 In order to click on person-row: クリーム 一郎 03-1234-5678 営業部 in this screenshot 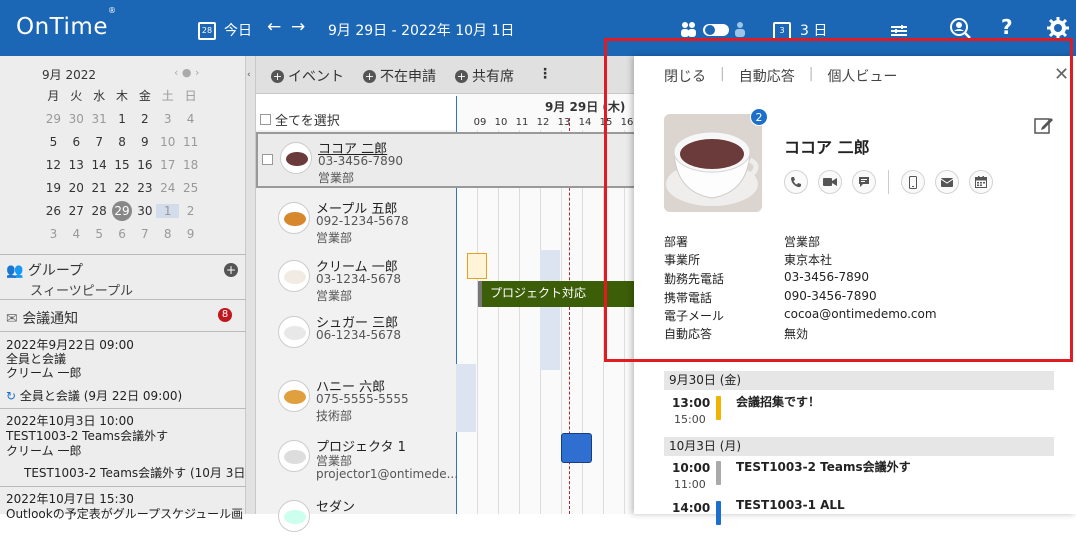, I will do `click(356, 281)`.